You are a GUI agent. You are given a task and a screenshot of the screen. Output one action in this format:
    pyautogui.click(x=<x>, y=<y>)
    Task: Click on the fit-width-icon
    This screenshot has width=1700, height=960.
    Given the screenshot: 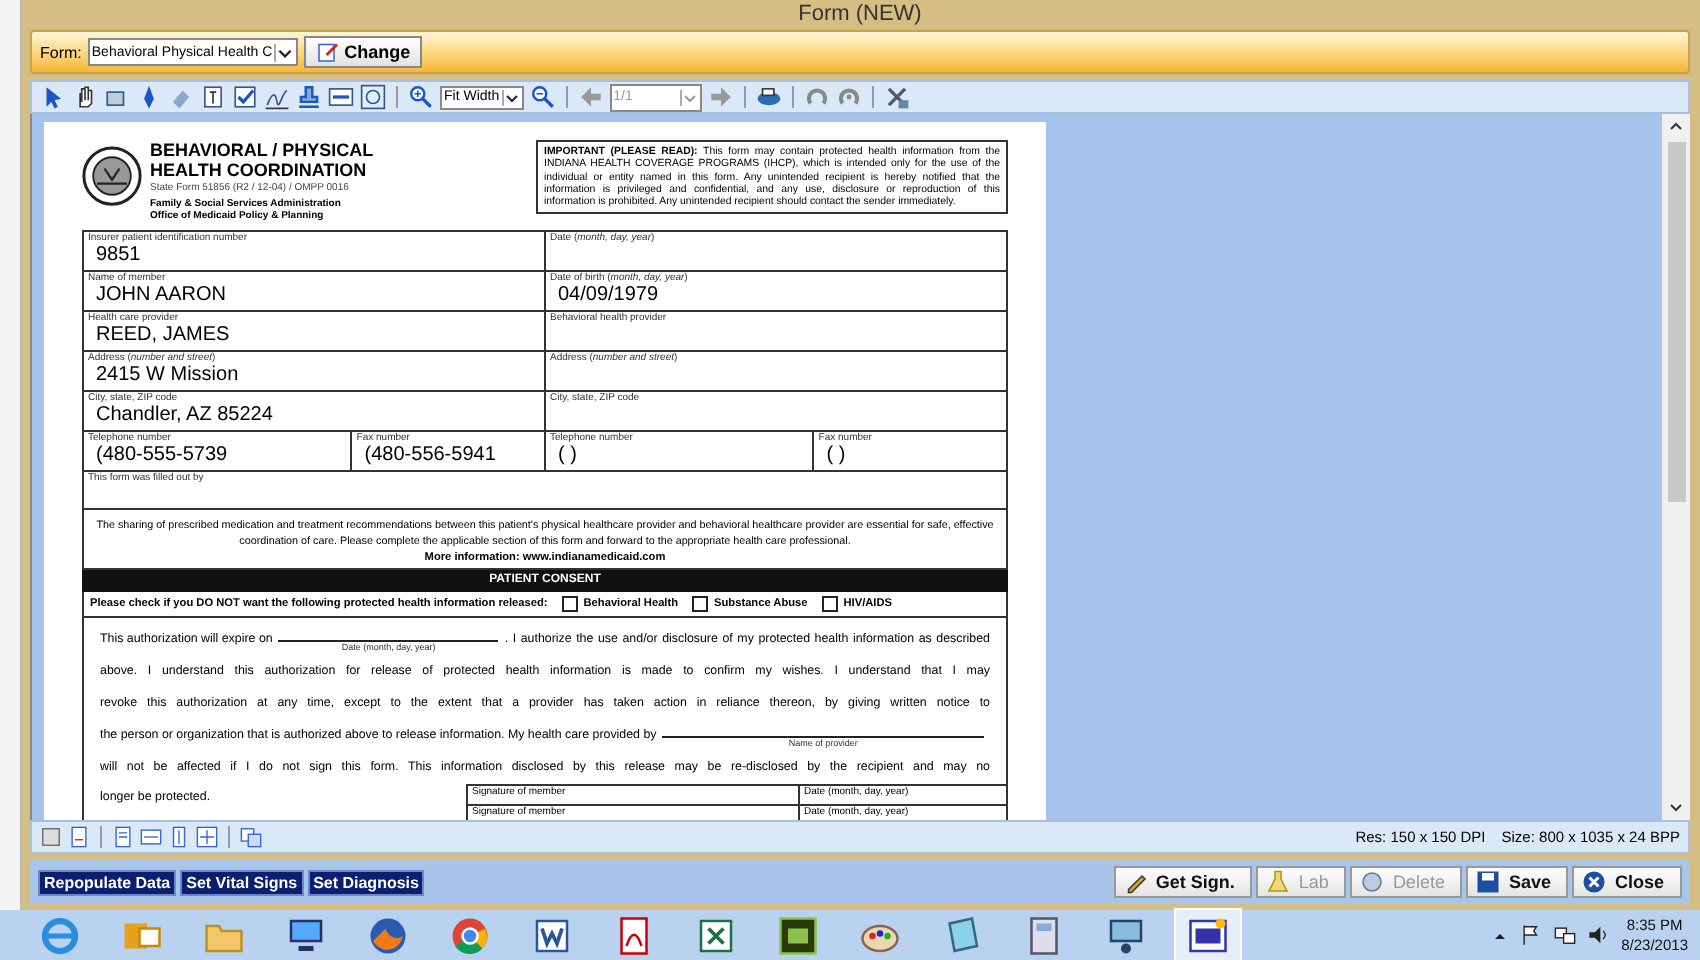 What is the action you would take?
    pyautogui.click(x=151, y=837)
    